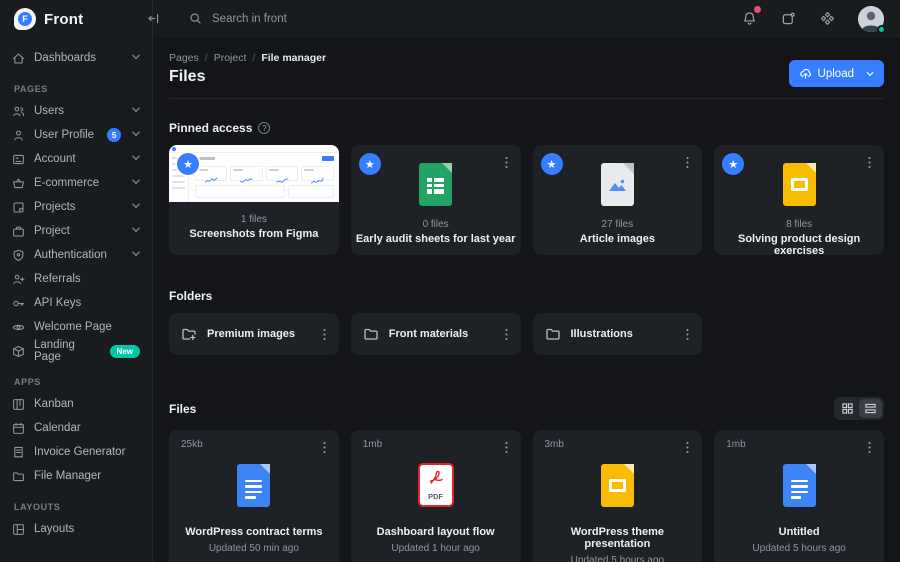 This screenshot has height=562, width=900. I want to click on breadcrumb-project: Project, so click(230, 58).